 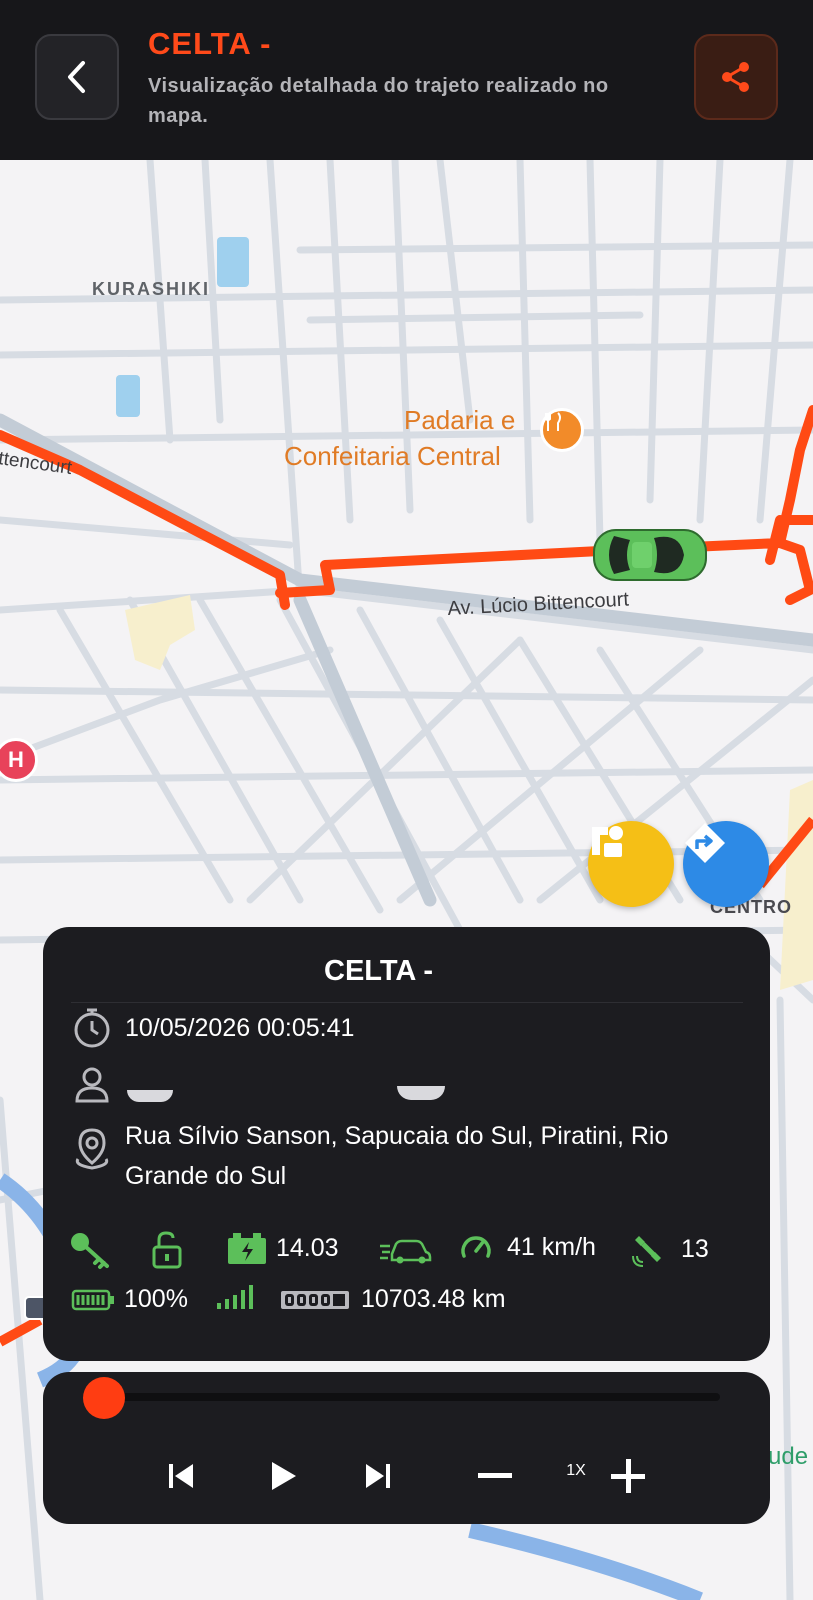 I want to click on speed-value: 41 km/h, so click(x=551, y=1246).